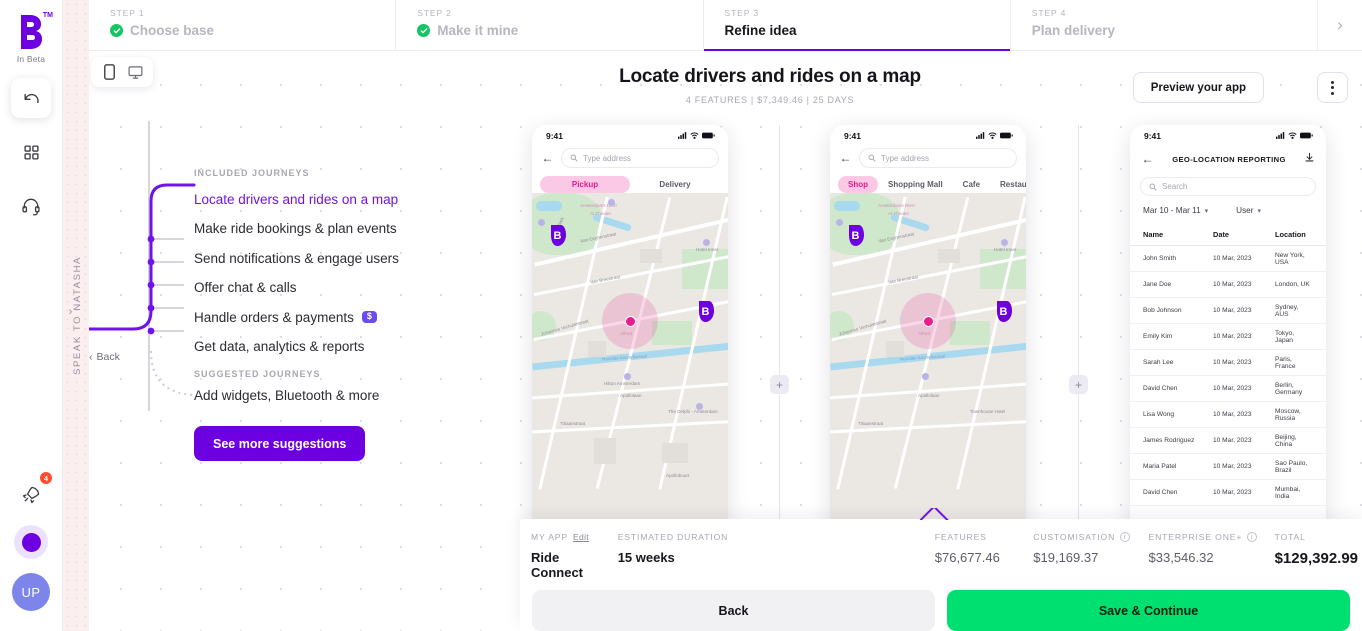 The image size is (1362, 631). What do you see at coordinates (742, 13) in the screenshot?
I see `step-3-label: STEP 3` at bounding box center [742, 13].